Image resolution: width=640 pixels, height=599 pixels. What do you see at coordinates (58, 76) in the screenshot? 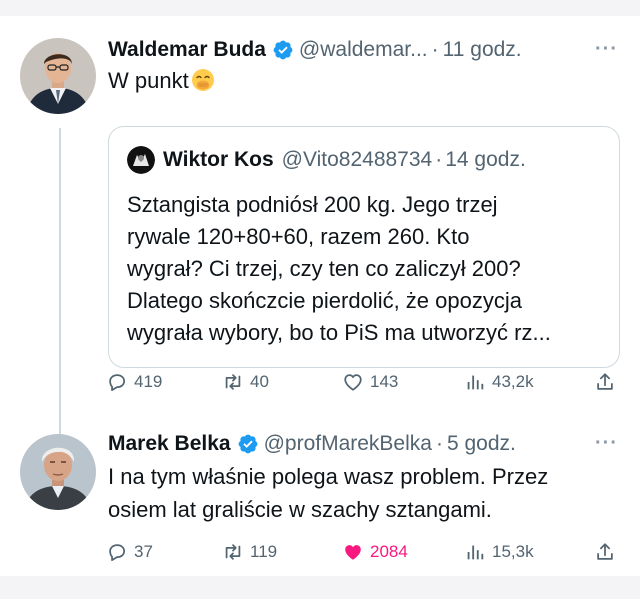
I see `avatar-waldemar-buda` at bounding box center [58, 76].